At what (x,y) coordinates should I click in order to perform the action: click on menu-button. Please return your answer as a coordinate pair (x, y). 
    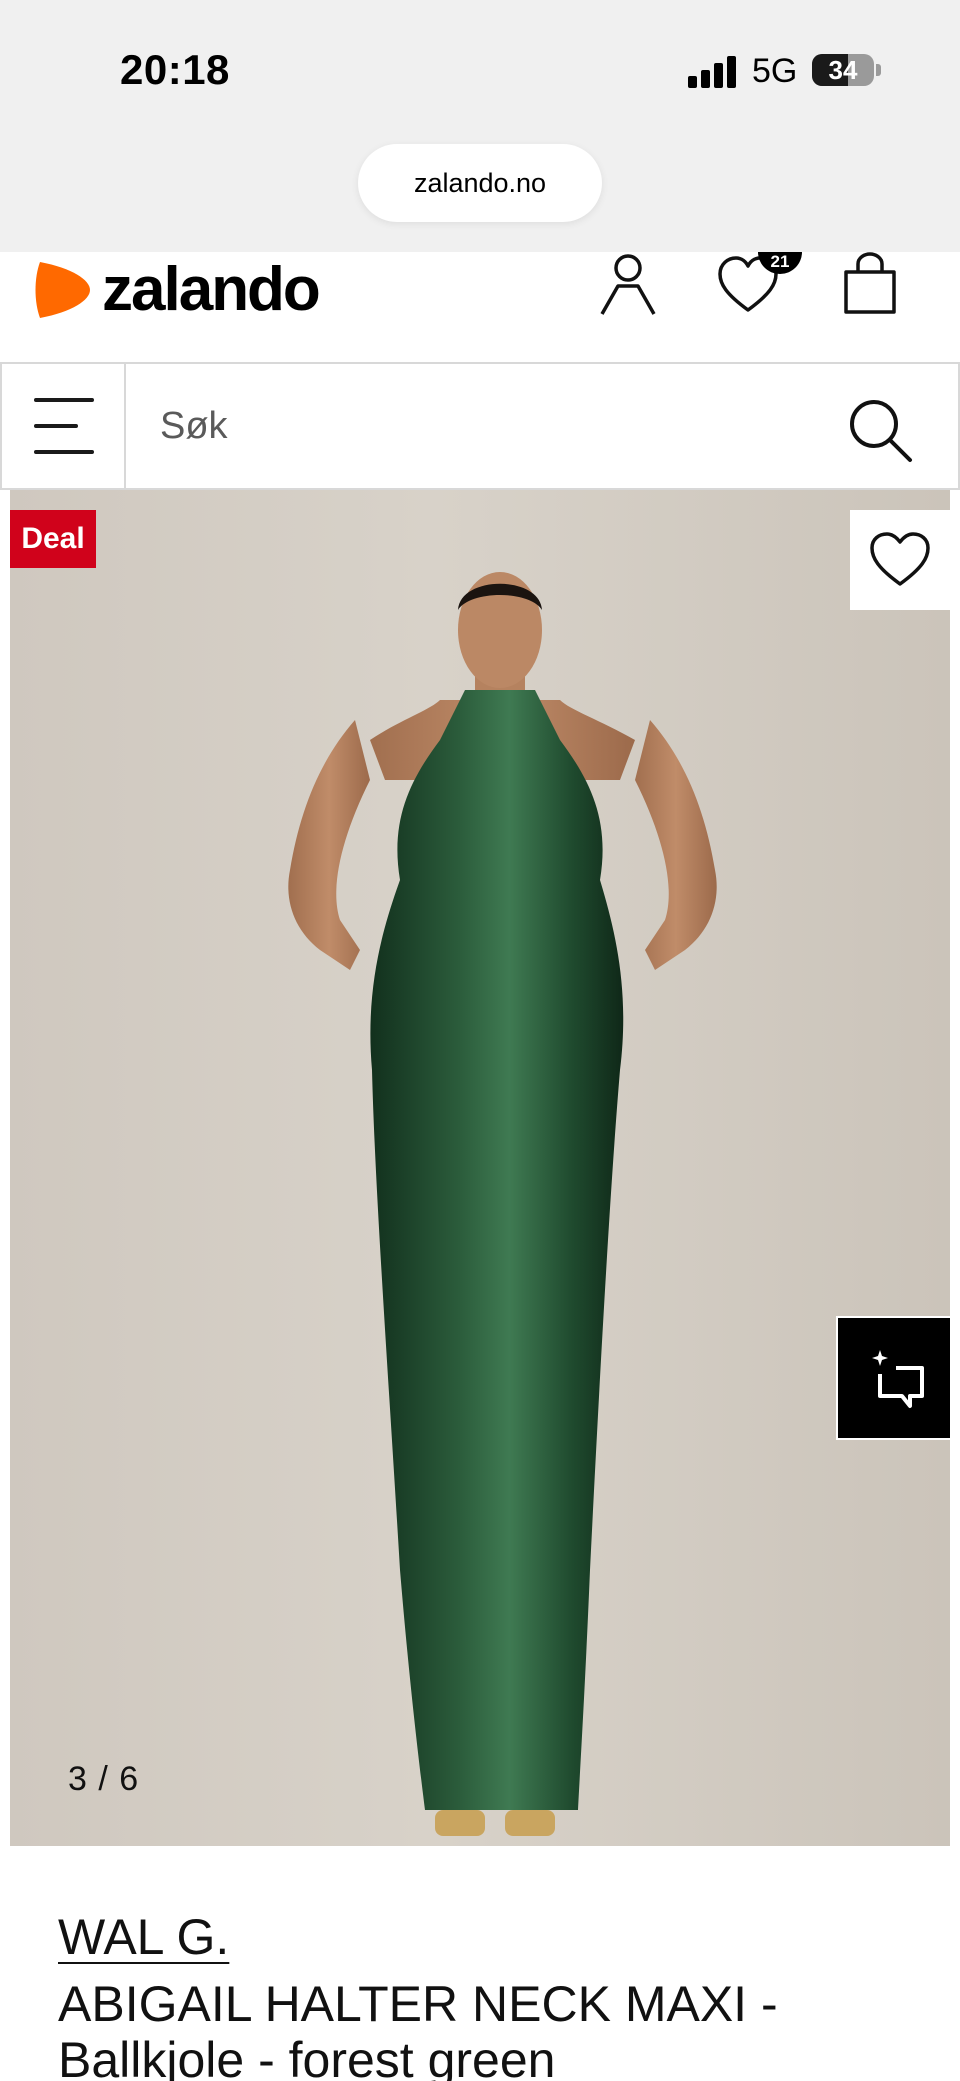
    Looking at the image, I should click on (63, 426).